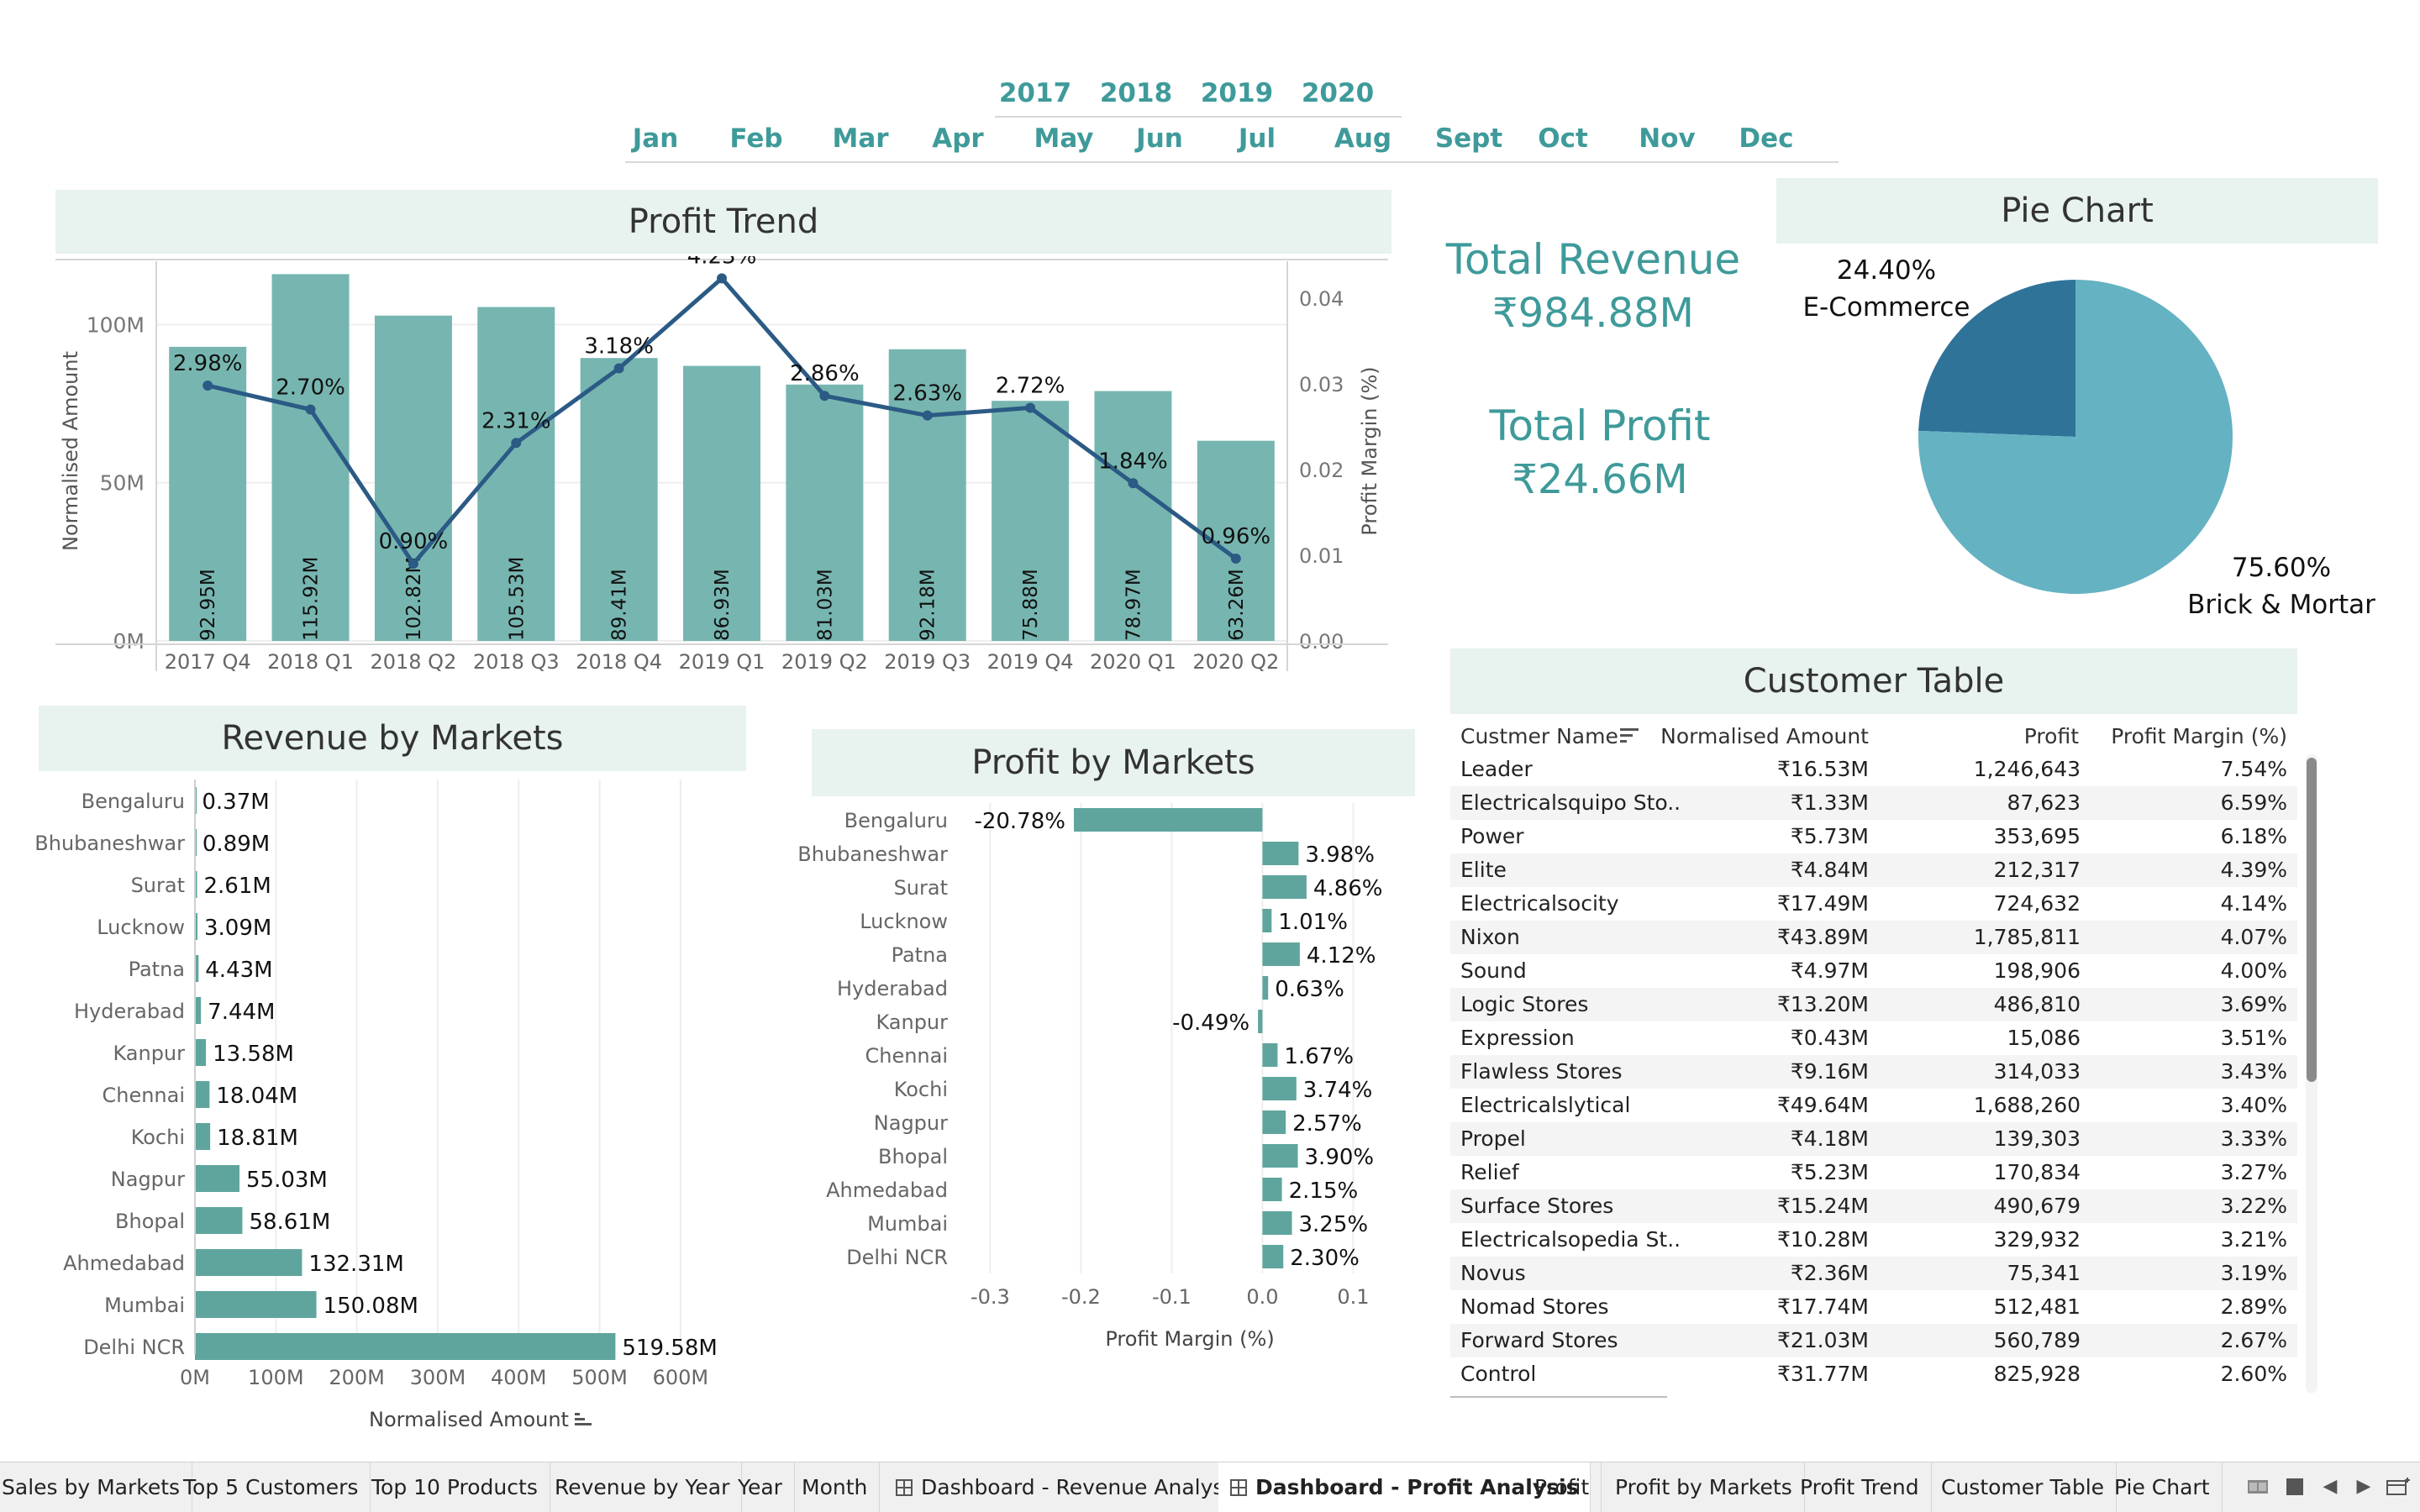 This screenshot has height=1512, width=2420. Describe the element at coordinates (583, 1419) in the screenshot. I see `sort-icon` at that location.